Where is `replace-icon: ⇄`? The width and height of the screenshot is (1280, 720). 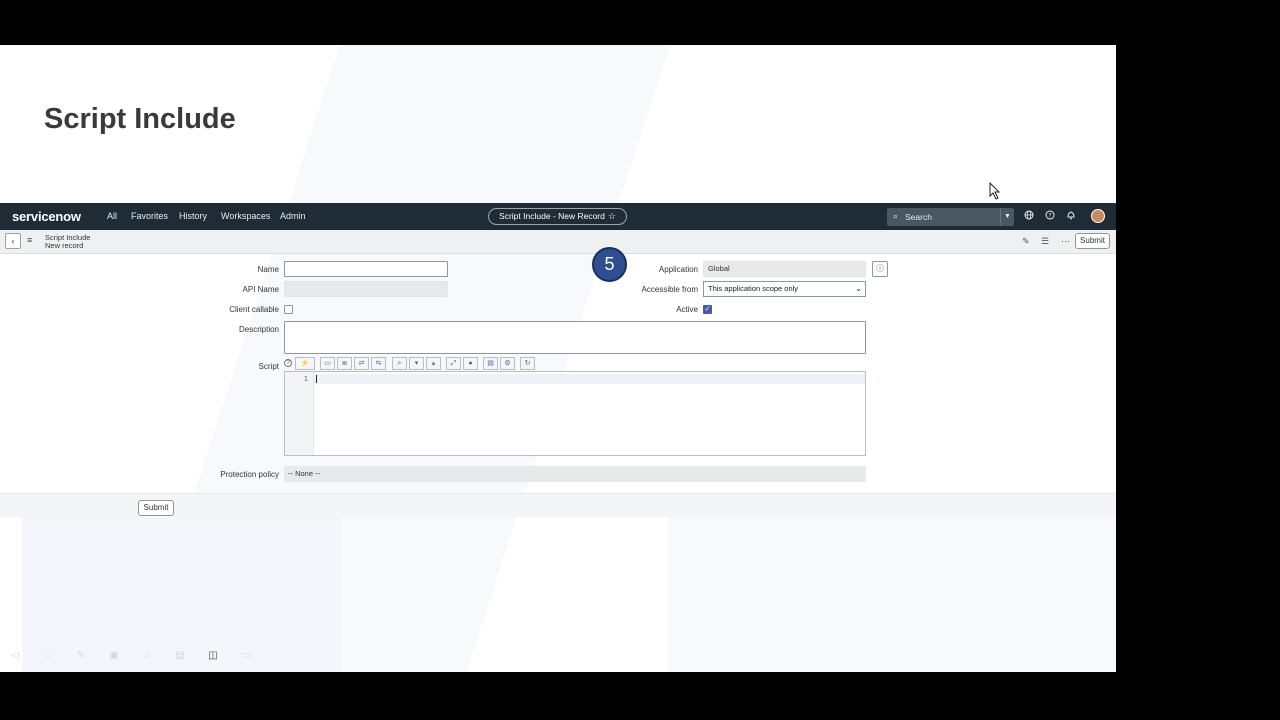 replace-icon: ⇄ is located at coordinates (361, 363).